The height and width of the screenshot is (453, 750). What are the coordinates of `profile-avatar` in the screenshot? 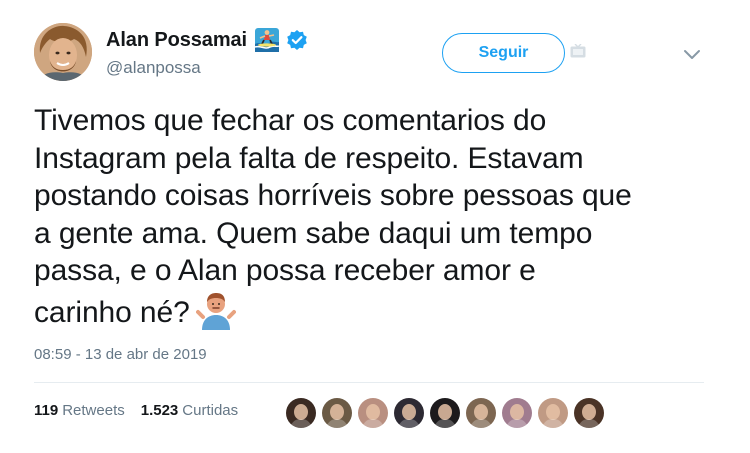 It's located at (63, 52).